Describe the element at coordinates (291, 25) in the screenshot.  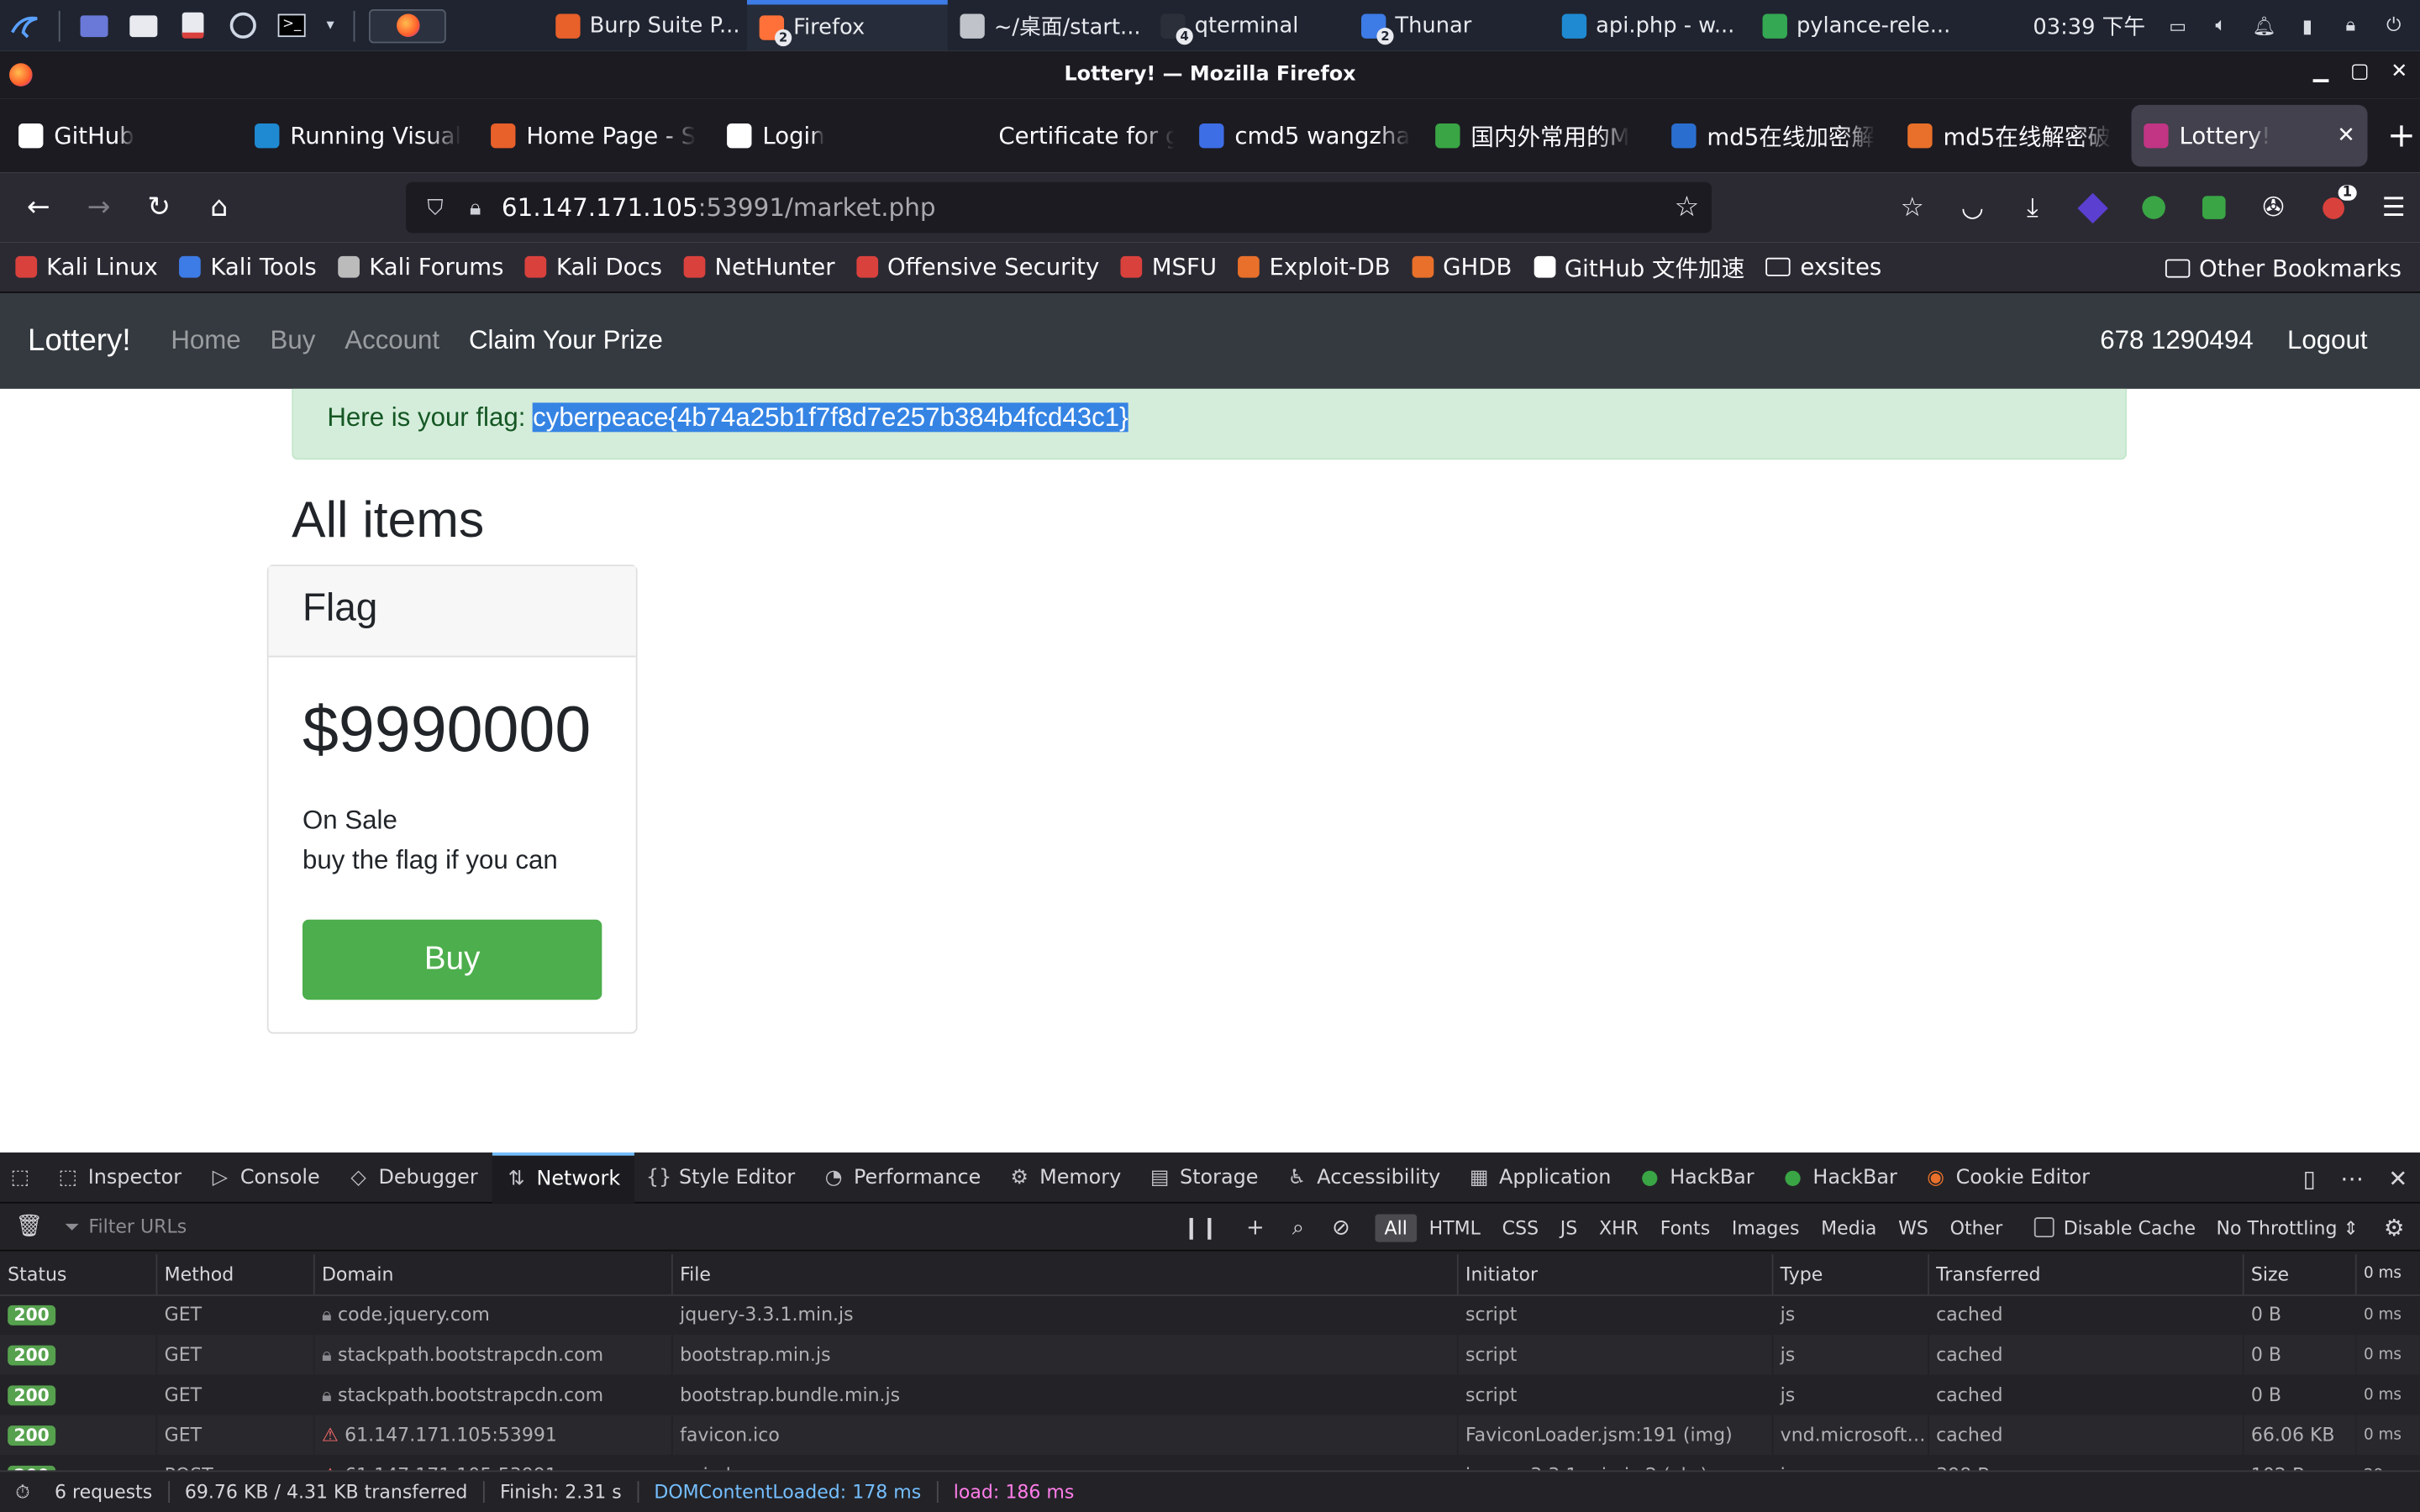
I see `terminal-icon: >_` at that location.